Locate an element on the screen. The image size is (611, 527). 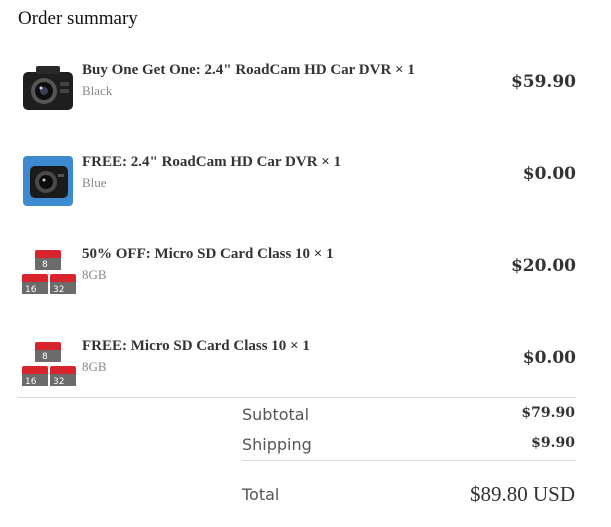
shipping-value: $9.90 is located at coordinates (553, 443).